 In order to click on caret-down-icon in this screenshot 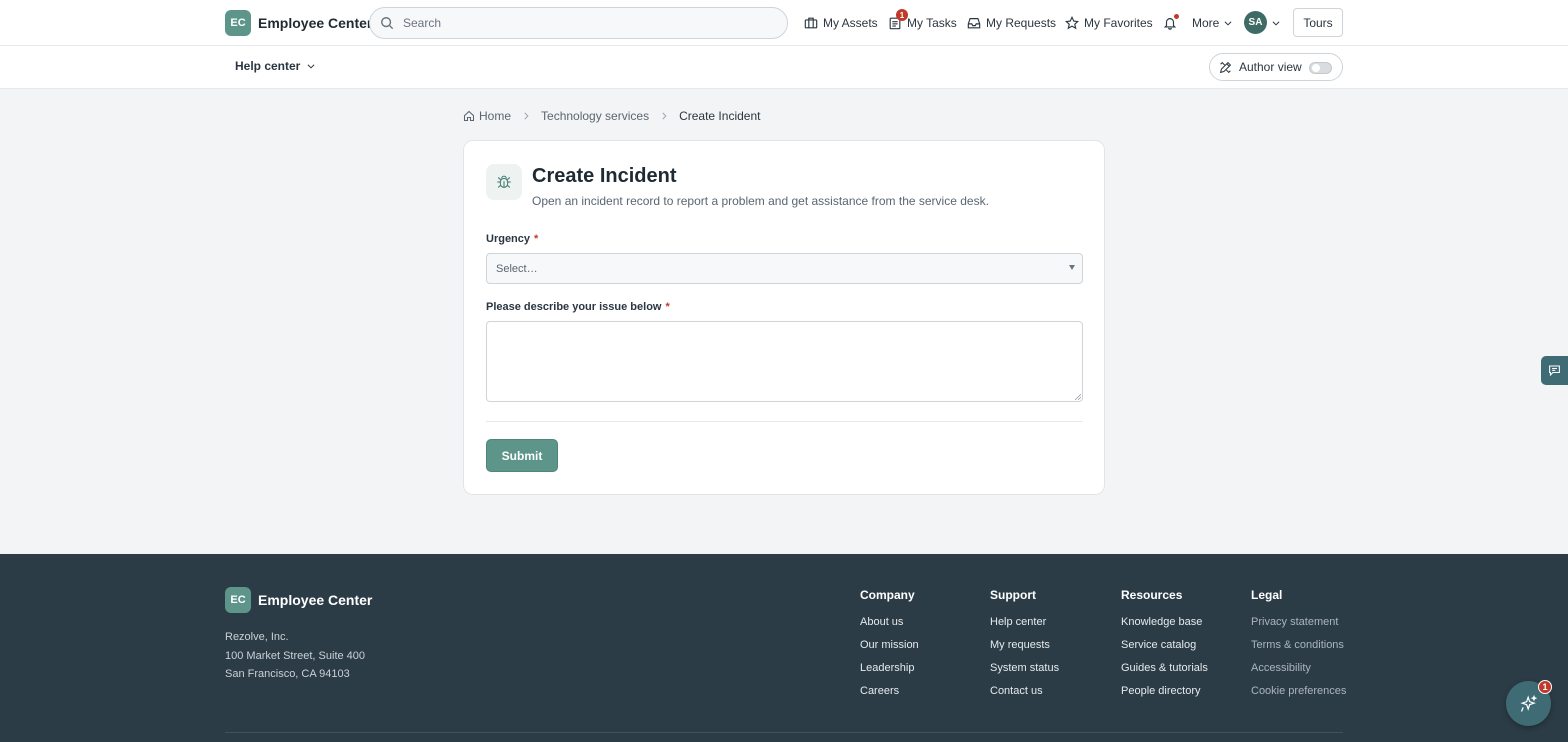, I will do `click(1072, 267)`.